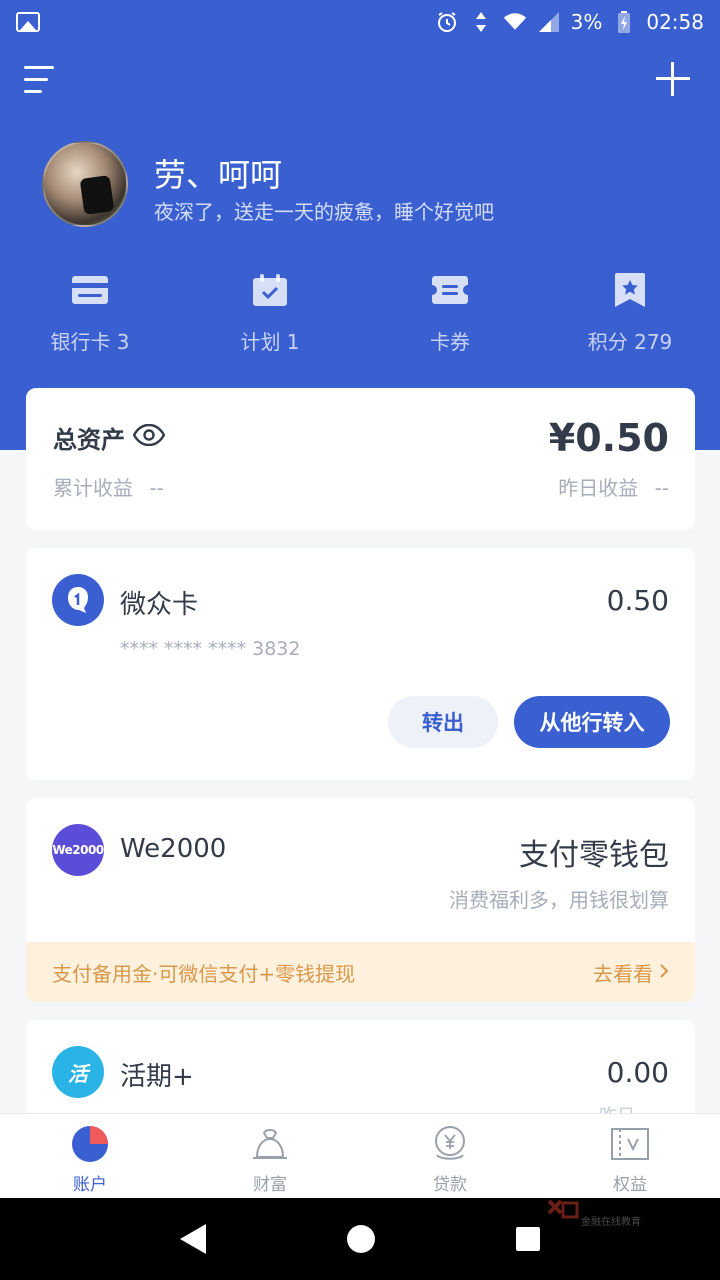  What do you see at coordinates (450, 1144) in the screenshot?
I see `yen-coin-icon` at bounding box center [450, 1144].